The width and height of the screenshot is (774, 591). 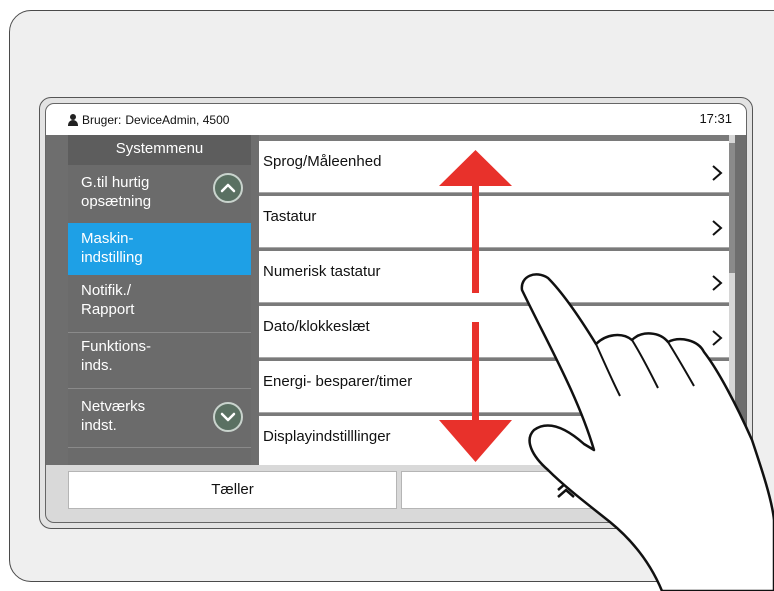 I want to click on counter-button: Tæller, so click(x=232, y=490).